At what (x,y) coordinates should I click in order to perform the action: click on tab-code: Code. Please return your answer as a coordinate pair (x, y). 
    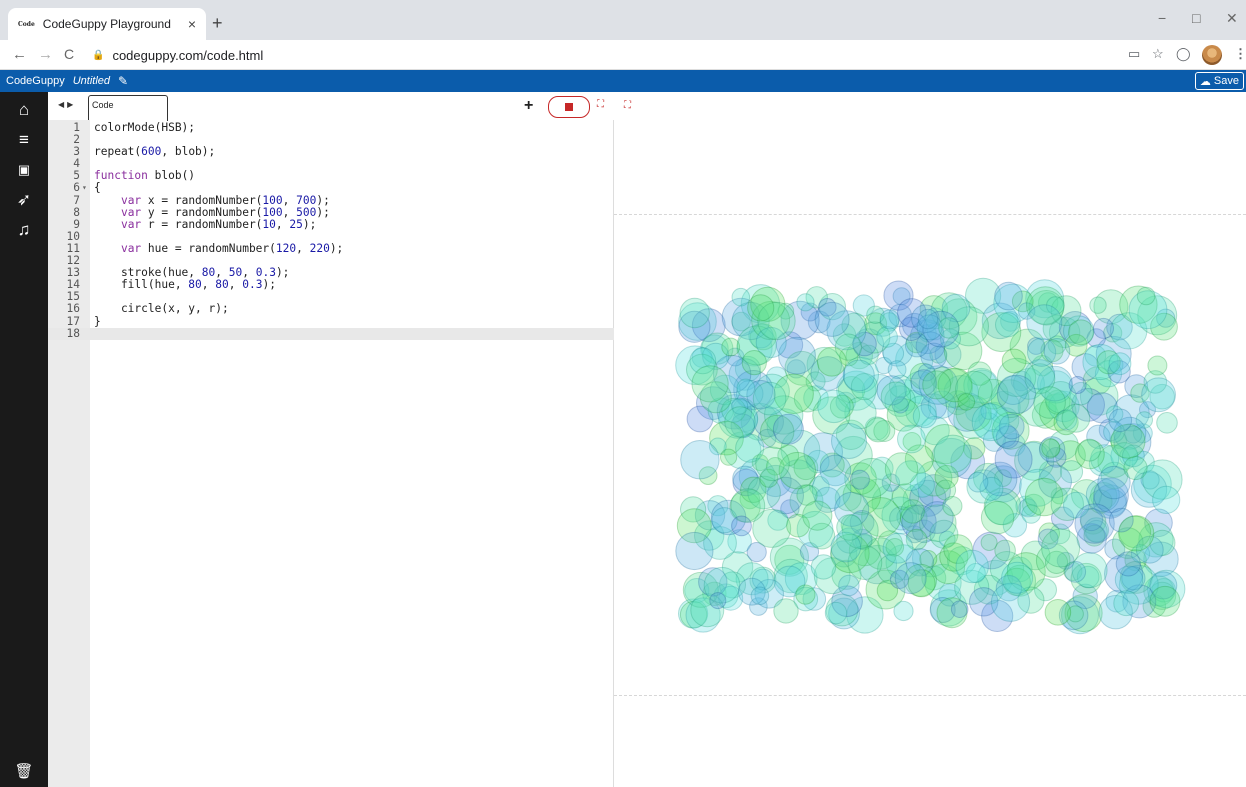
    Looking at the image, I should click on (128, 108).